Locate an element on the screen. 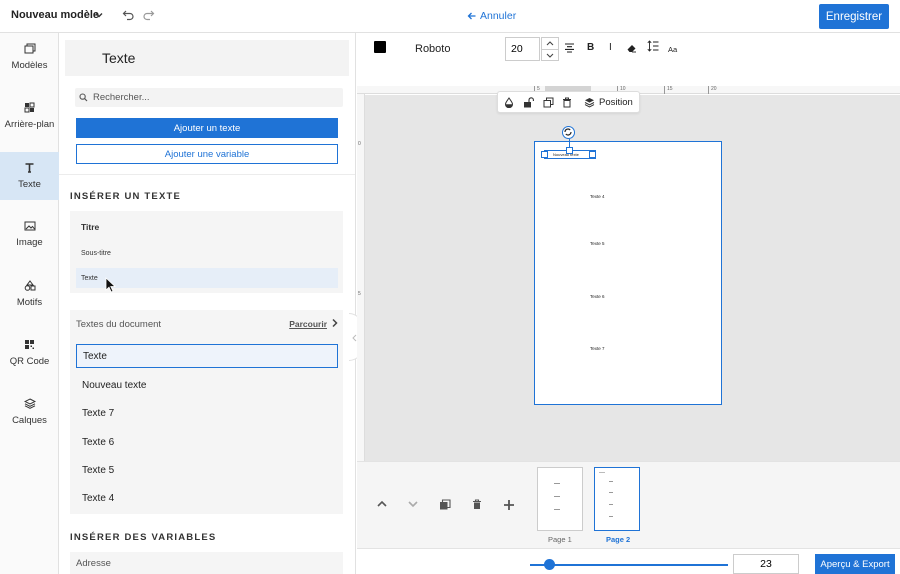 The image size is (900, 574). rail-label-shapes: Motifs is located at coordinates (29, 302).